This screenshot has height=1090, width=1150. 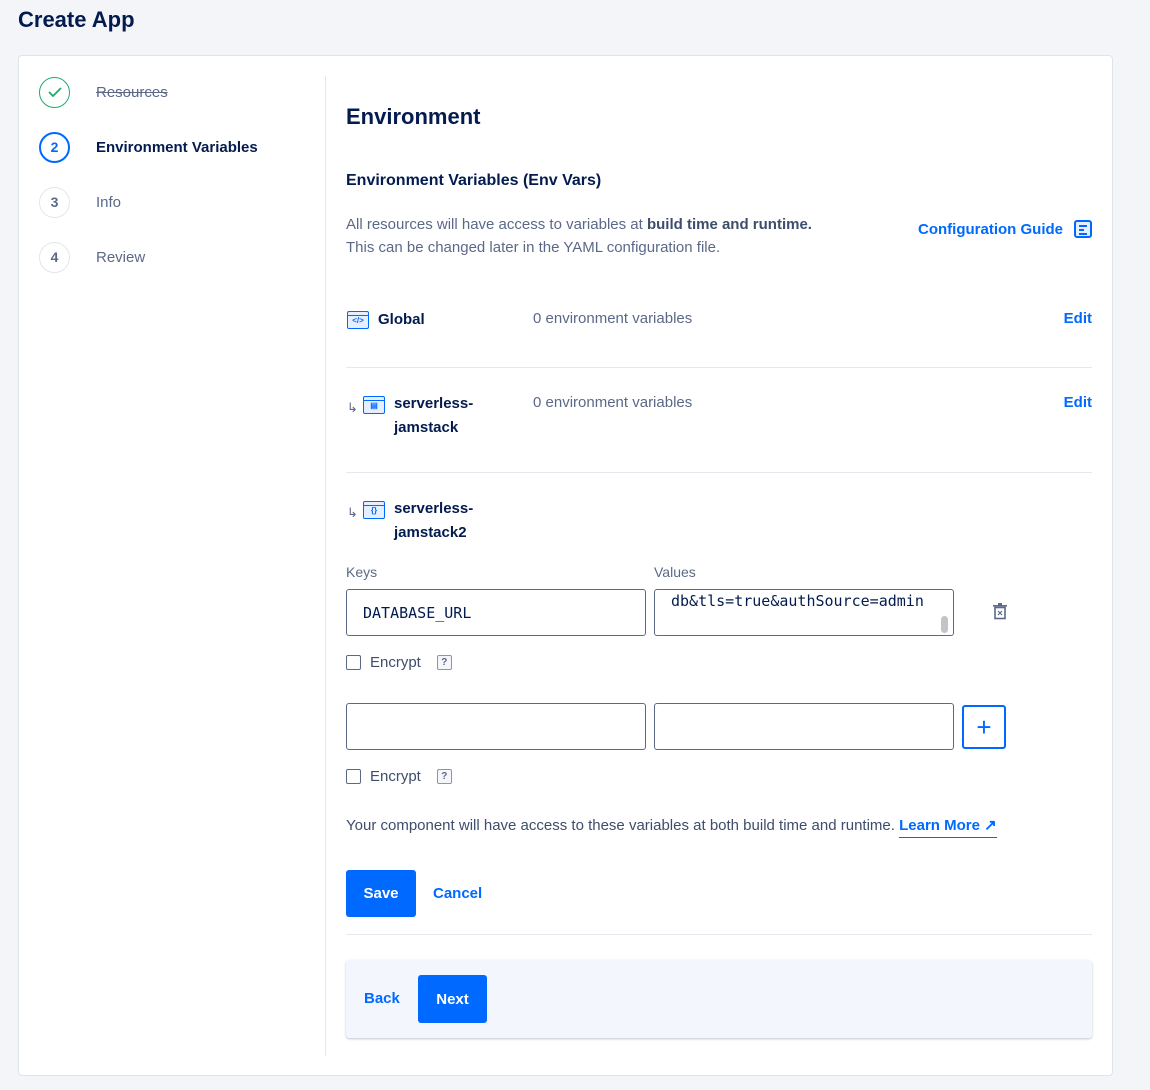 I want to click on plus-icon: +, so click(x=984, y=726).